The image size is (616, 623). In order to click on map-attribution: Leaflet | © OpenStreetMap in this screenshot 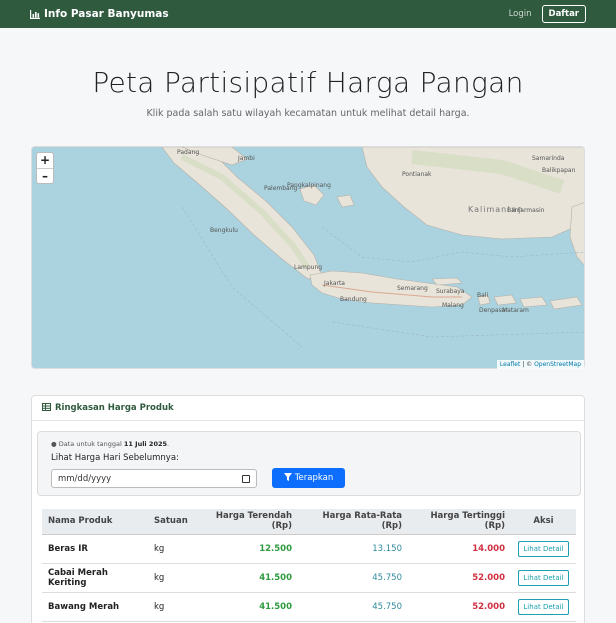, I will do `click(540, 364)`.